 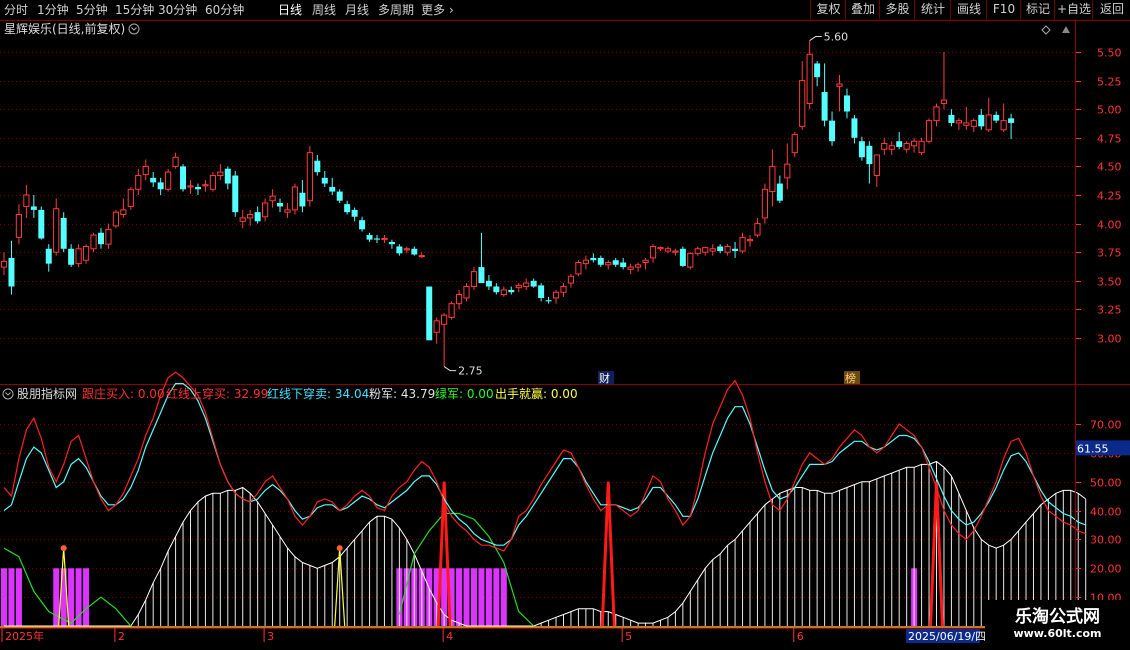 I want to click on chevron-right-icon: ›, so click(x=451, y=10).